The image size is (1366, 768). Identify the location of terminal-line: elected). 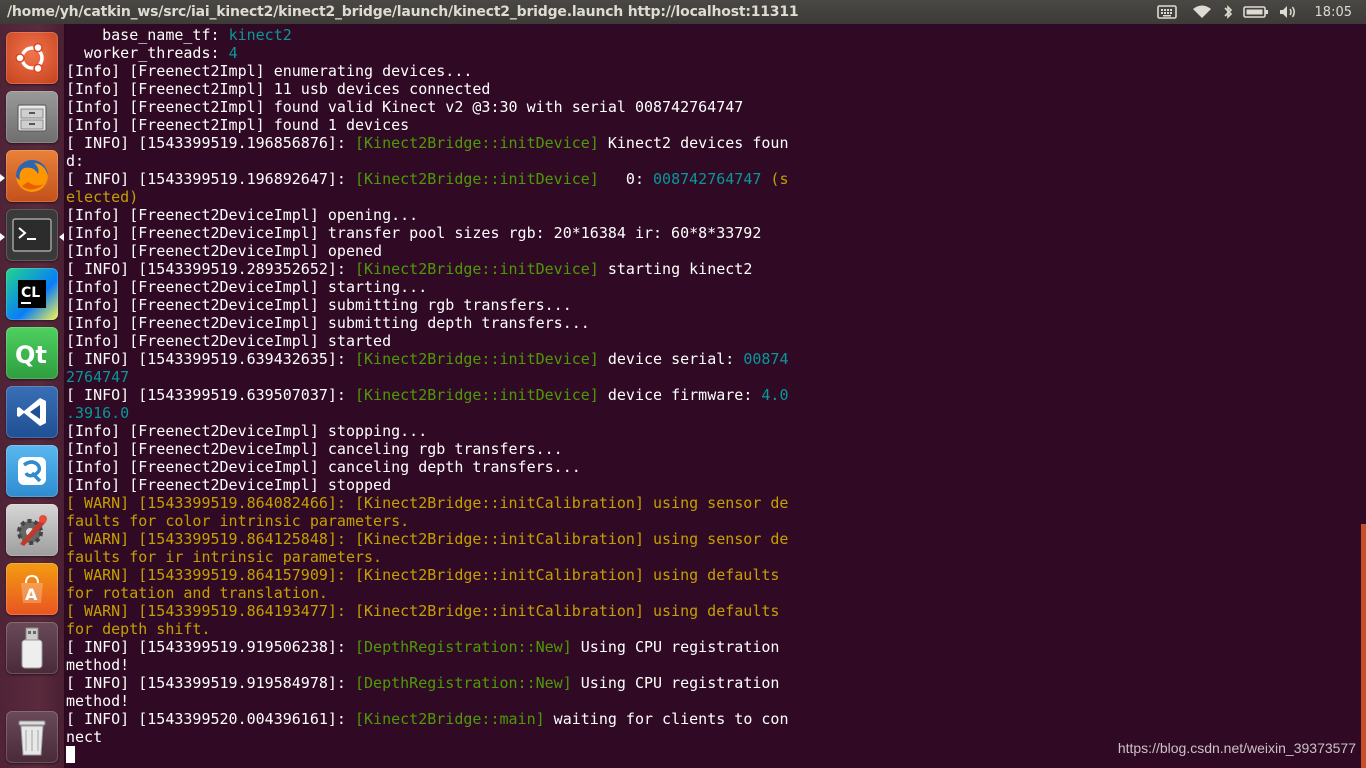
(711, 197).